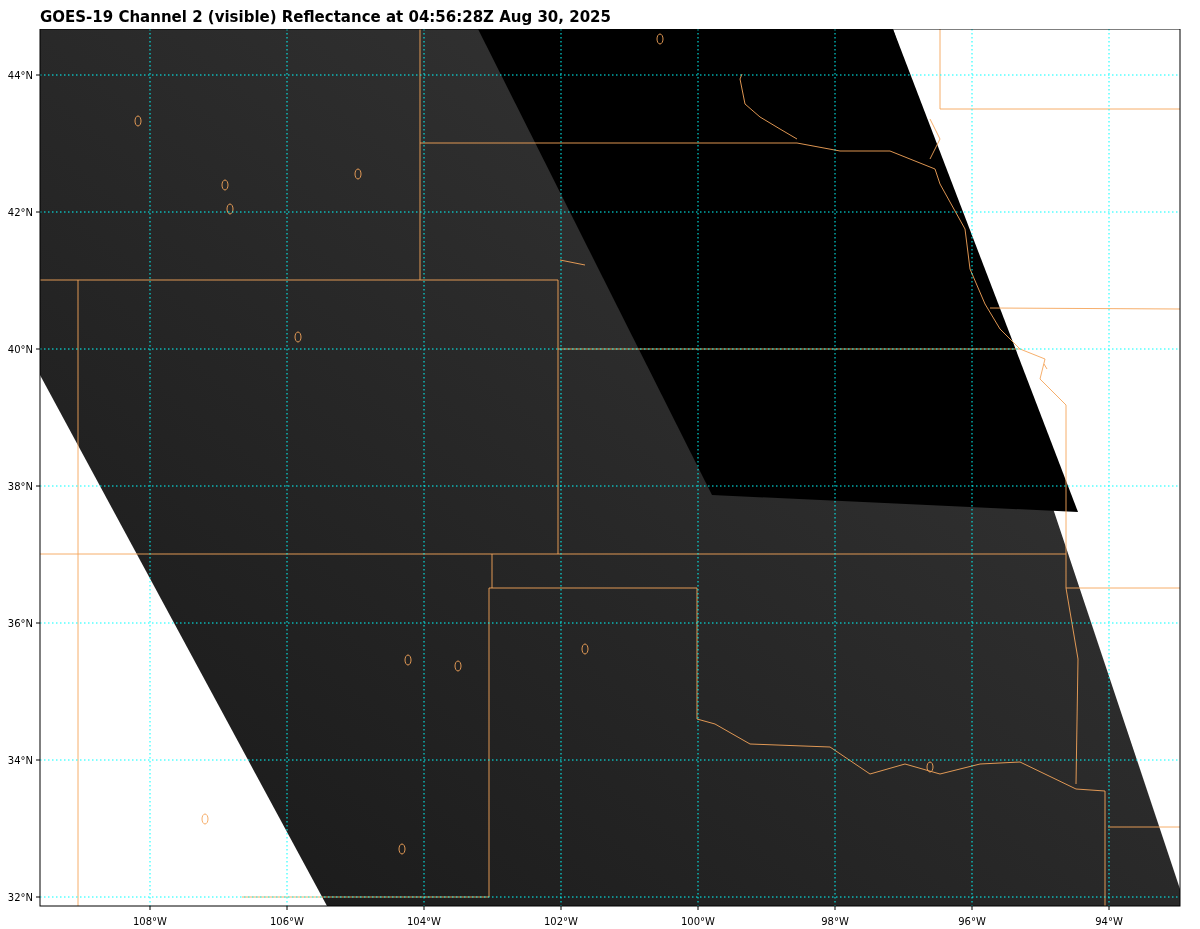 The height and width of the screenshot is (929, 1200). What do you see at coordinates (20, 75) in the screenshot?
I see `latitude-label: 44°N` at bounding box center [20, 75].